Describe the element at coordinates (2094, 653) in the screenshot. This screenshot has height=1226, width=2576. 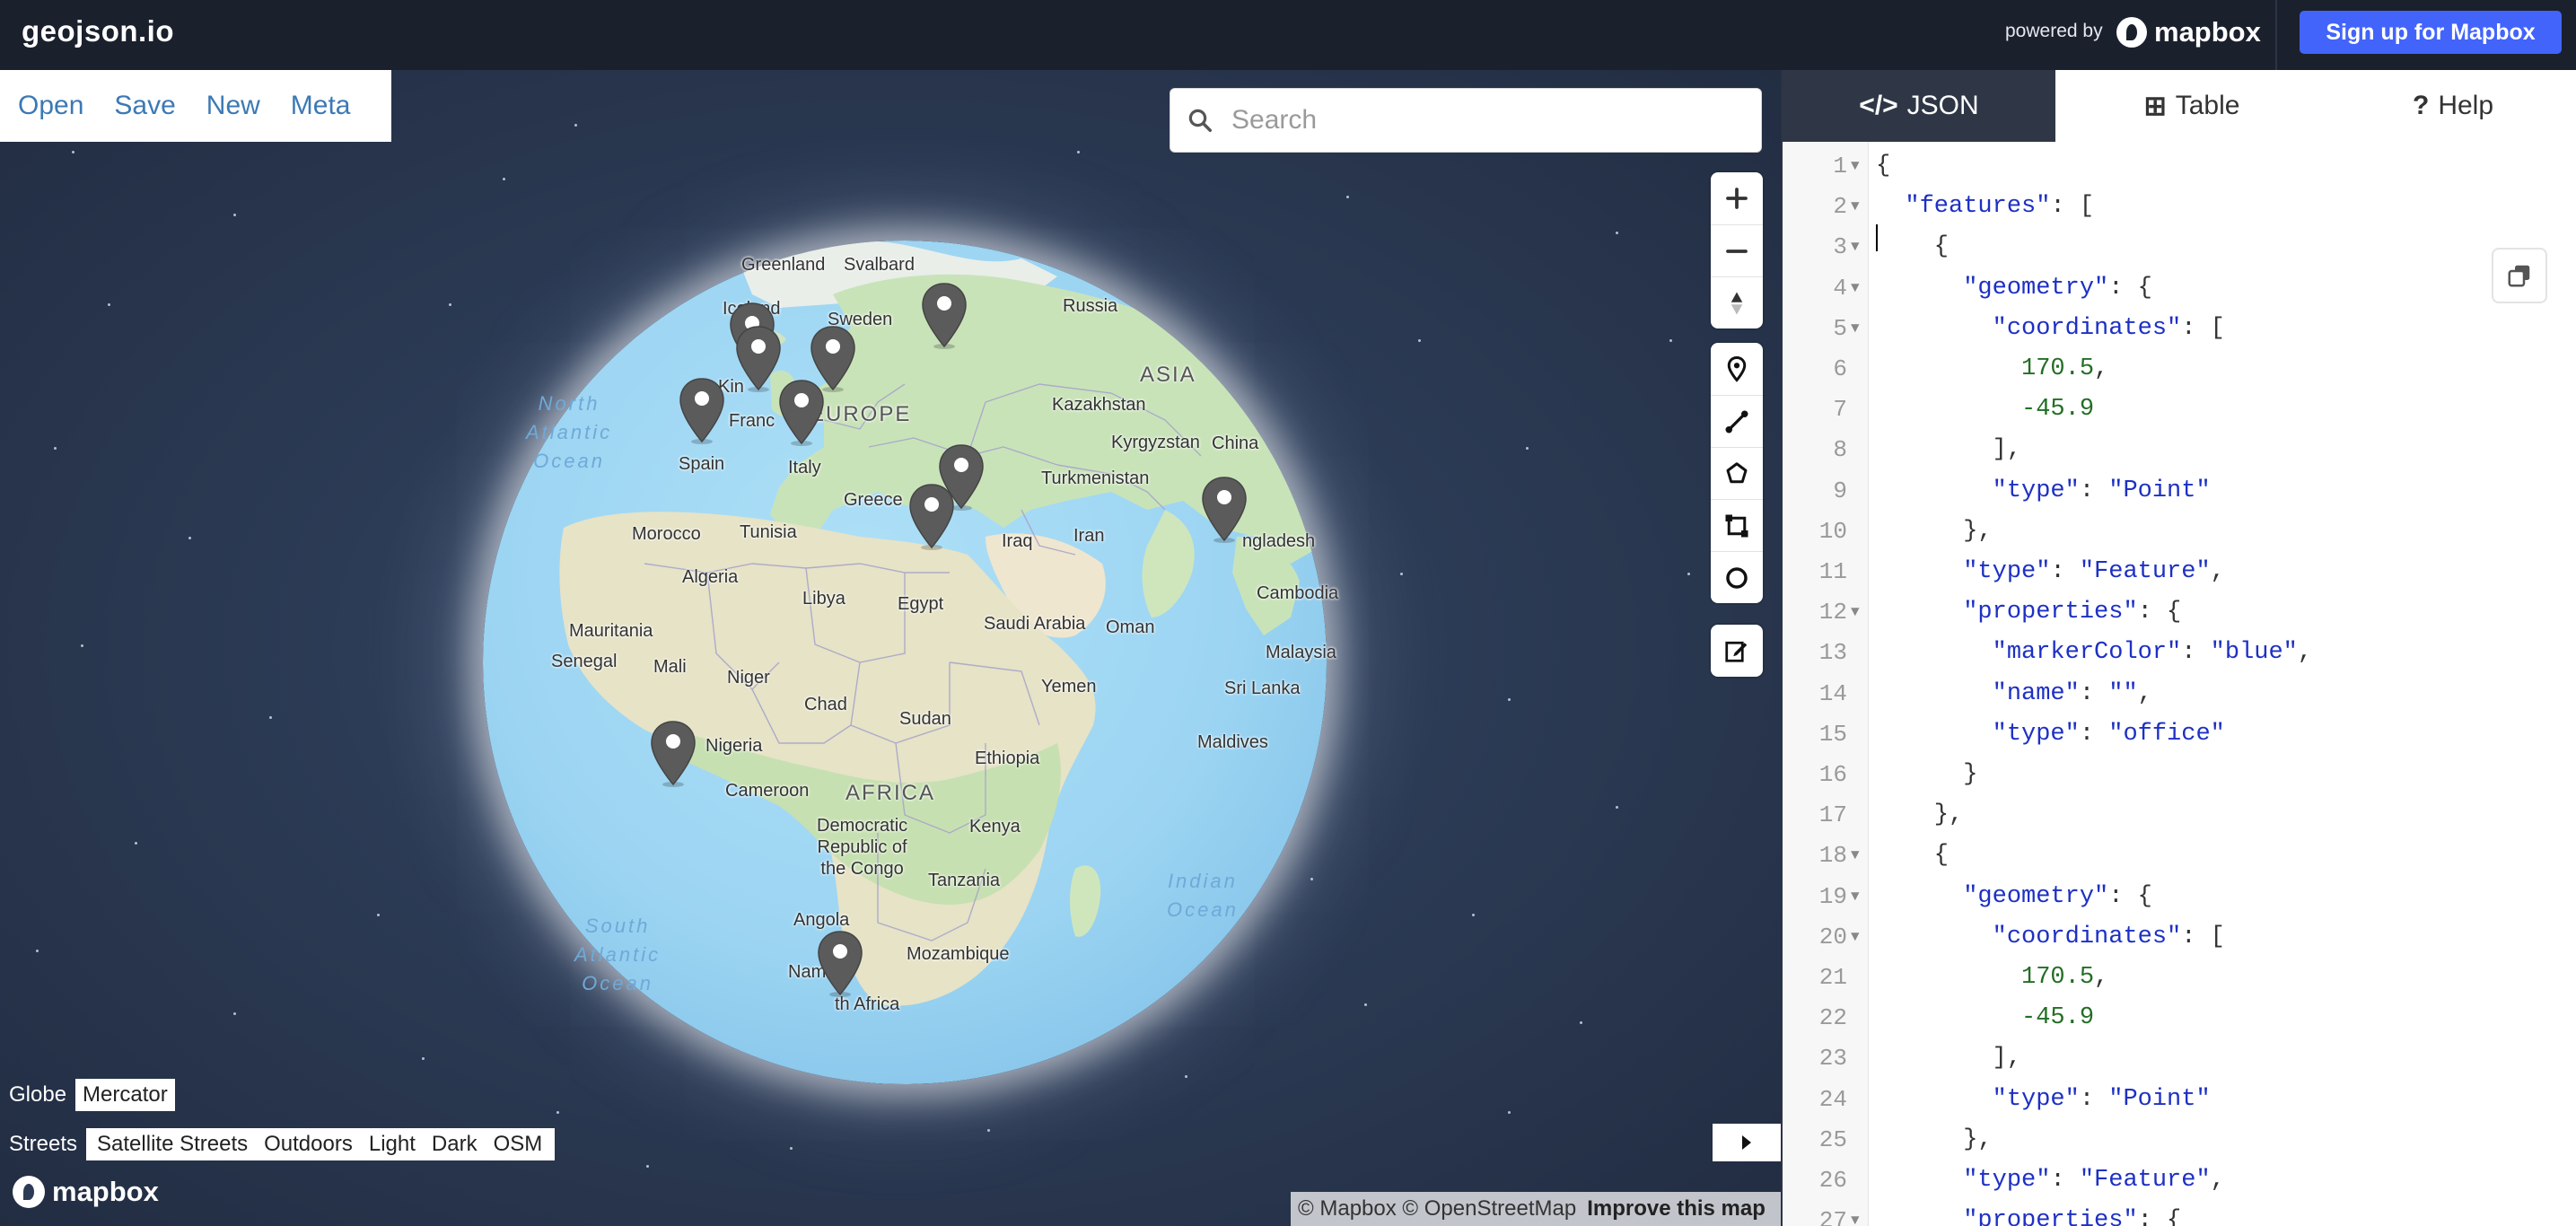
I see `code-line: "markerColor": "blue",` at that location.